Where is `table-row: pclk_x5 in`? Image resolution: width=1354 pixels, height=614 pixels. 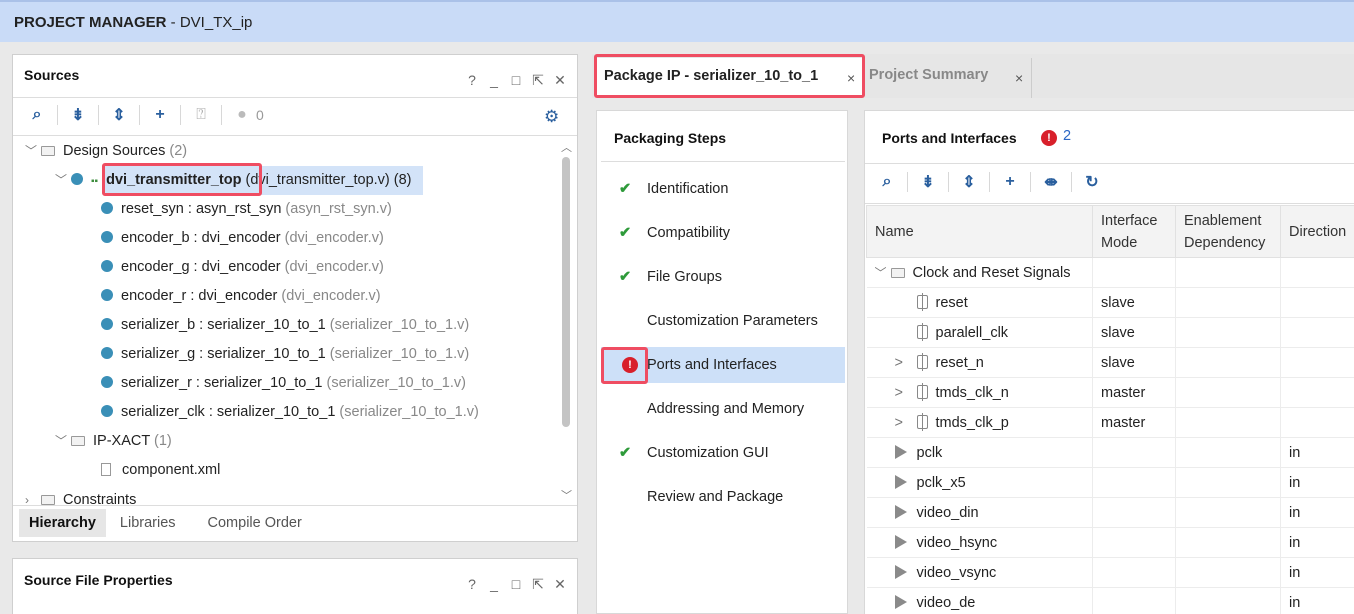
table-row: pclk_x5 in is located at coordinates (1110, 482).